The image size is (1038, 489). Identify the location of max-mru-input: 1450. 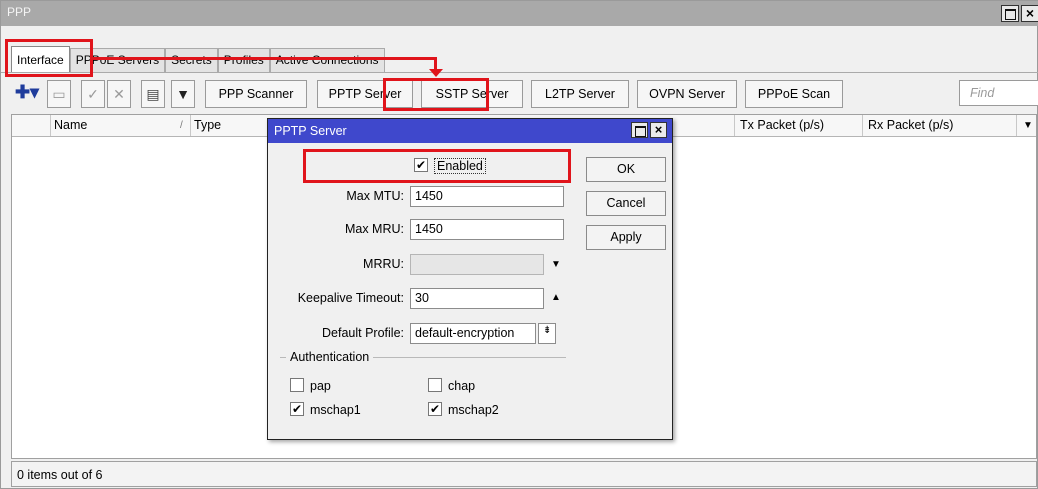
(487, 229).